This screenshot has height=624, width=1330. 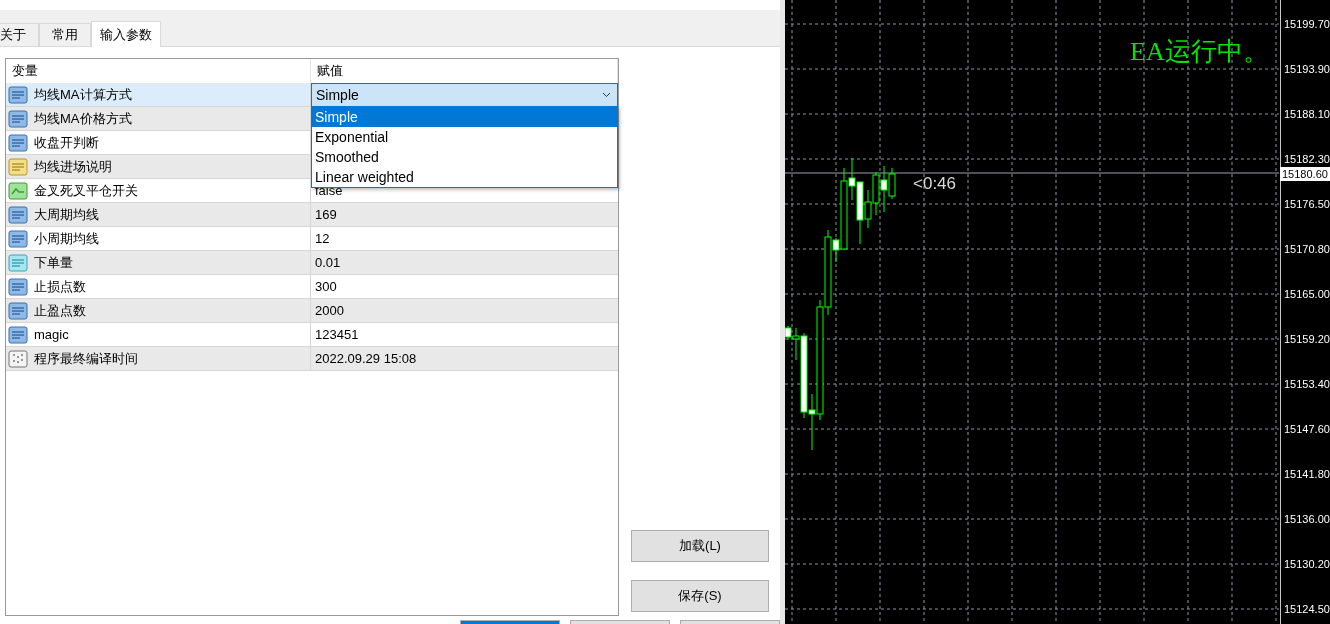 What do you see at coordinates (1305, 174) in the screenshot?
I see `current-price-label: 15180.60` at bounding box center [1305, 174].